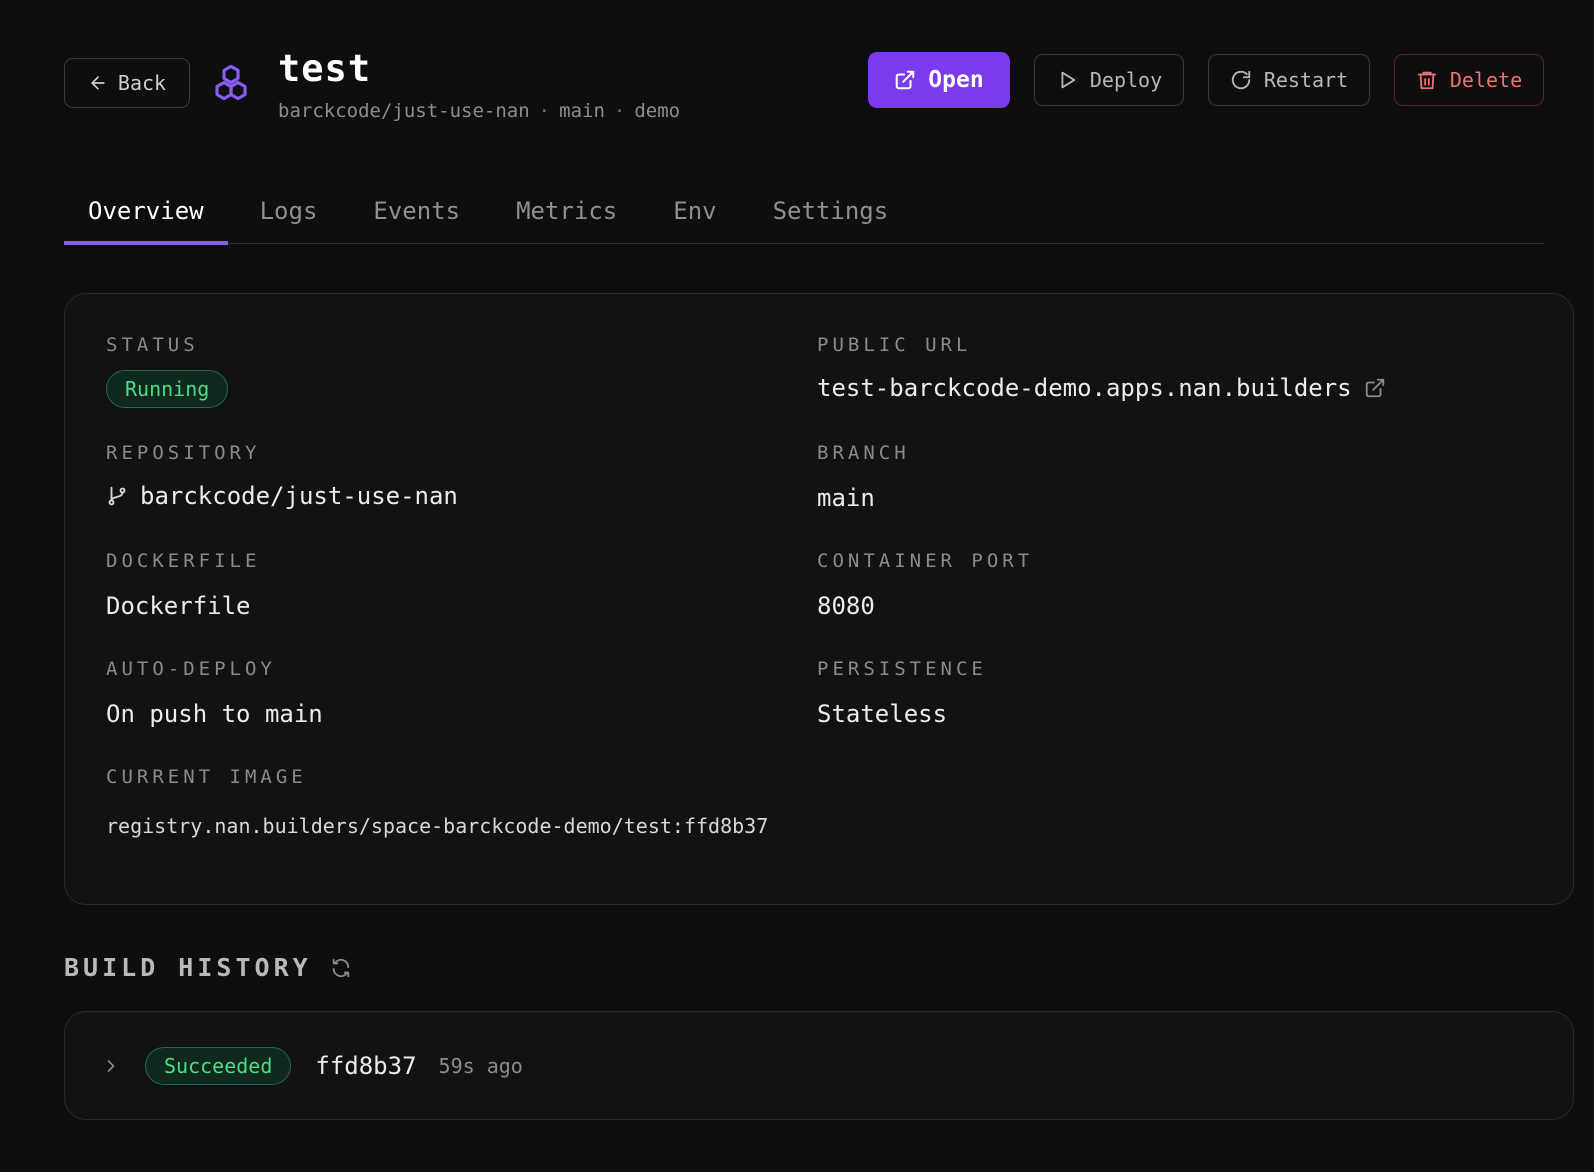  What do you see at coordinates (694, 210) in the screenshot?
I see `tab-env: Env` at bounding box center [694, 210].